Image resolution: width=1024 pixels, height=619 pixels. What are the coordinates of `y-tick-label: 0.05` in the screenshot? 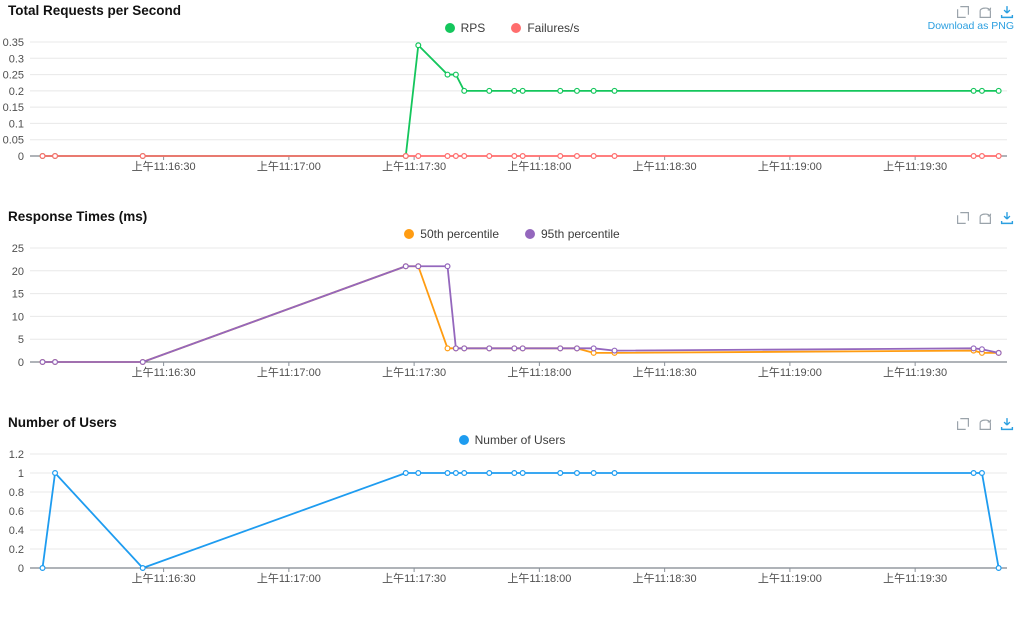 It's located at (13, 141).